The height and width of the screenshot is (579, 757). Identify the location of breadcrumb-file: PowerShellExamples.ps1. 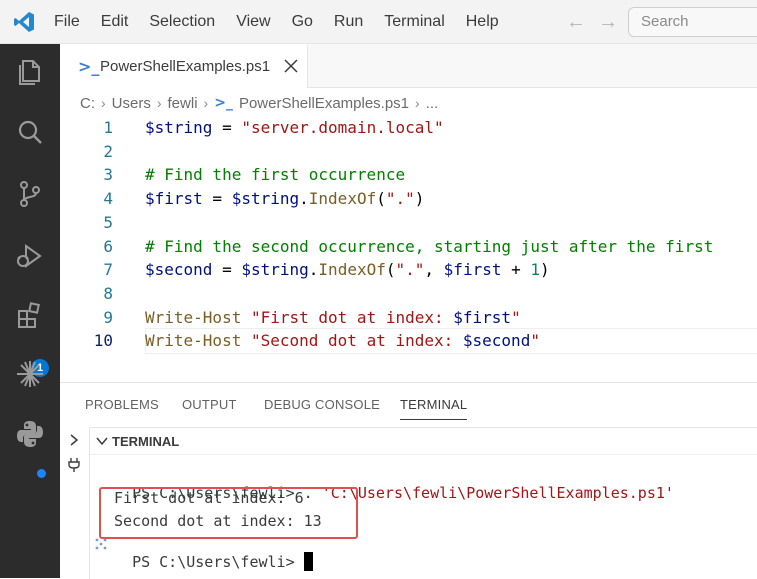
(324, 103).